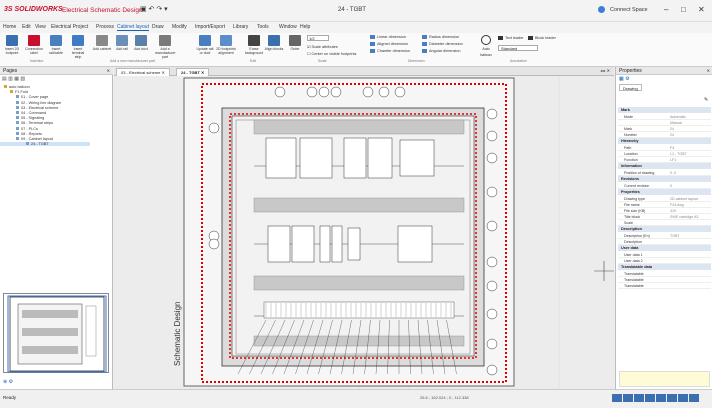  Describe the element at coordinates (664, 229) in the screenshot. I see `prop-section-description: Description` at that location.